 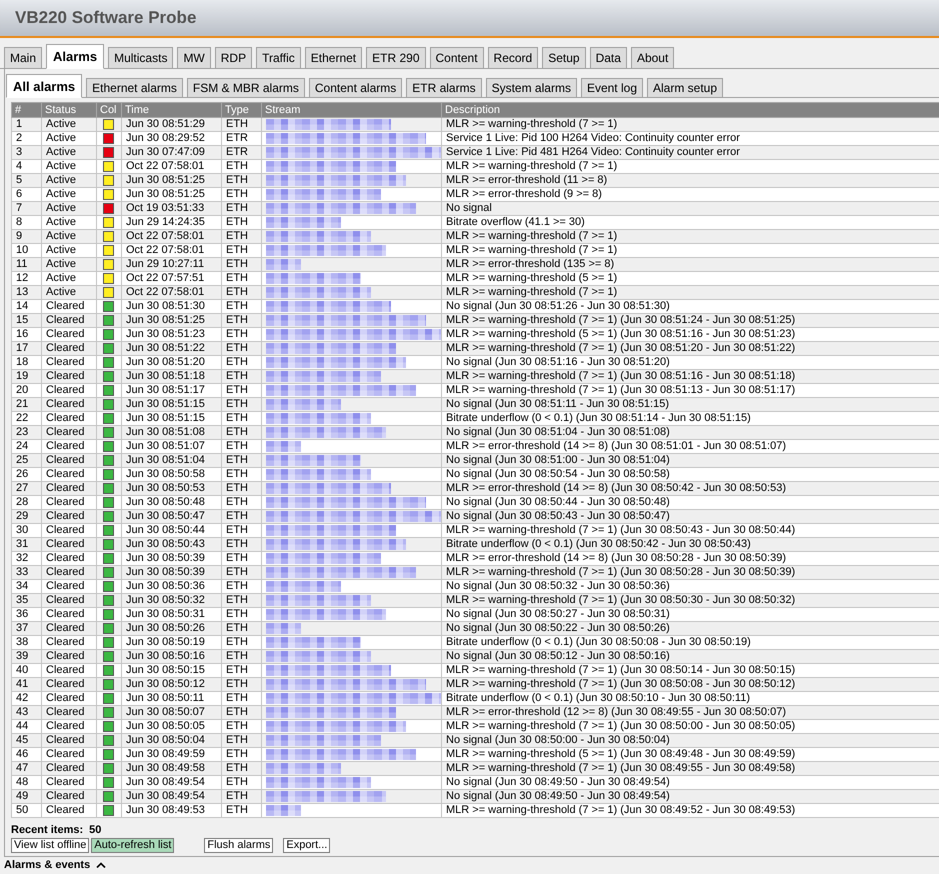 What do you see at coordinates (172, 517) in the screenshot?
I see `table-cell: Jun 30 08:50:47` at bounding box center [172, 517].